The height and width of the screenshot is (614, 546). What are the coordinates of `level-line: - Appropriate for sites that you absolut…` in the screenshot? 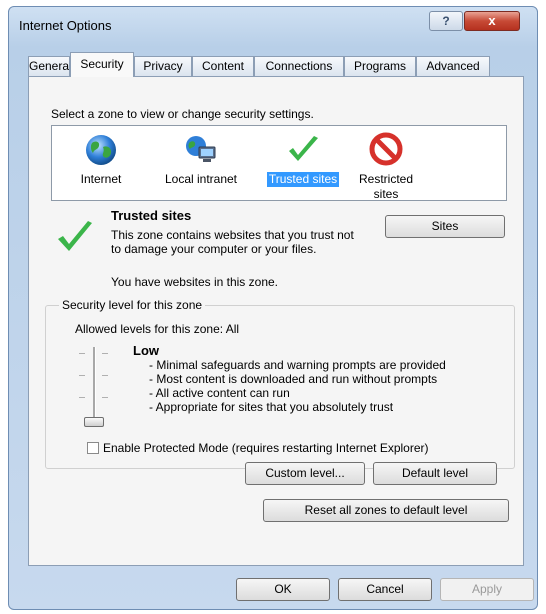 It's located at (271, 407).